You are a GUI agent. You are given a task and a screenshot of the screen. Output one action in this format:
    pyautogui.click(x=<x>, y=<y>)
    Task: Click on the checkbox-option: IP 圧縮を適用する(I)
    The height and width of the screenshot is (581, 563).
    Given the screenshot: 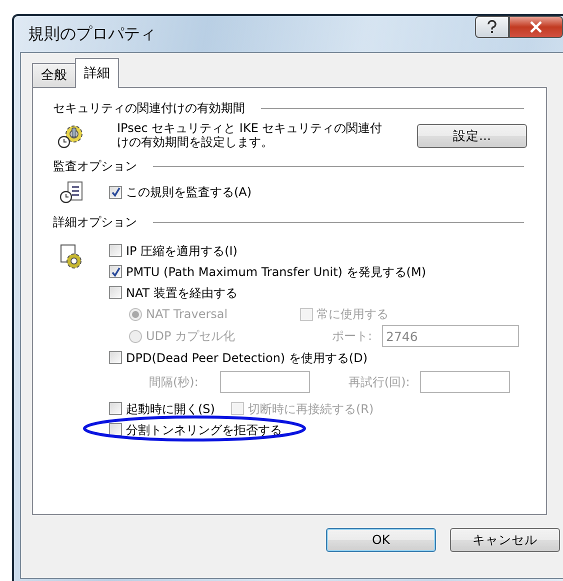 What is the action you would take?
    pyautogui.click(x=173, y=251)
    